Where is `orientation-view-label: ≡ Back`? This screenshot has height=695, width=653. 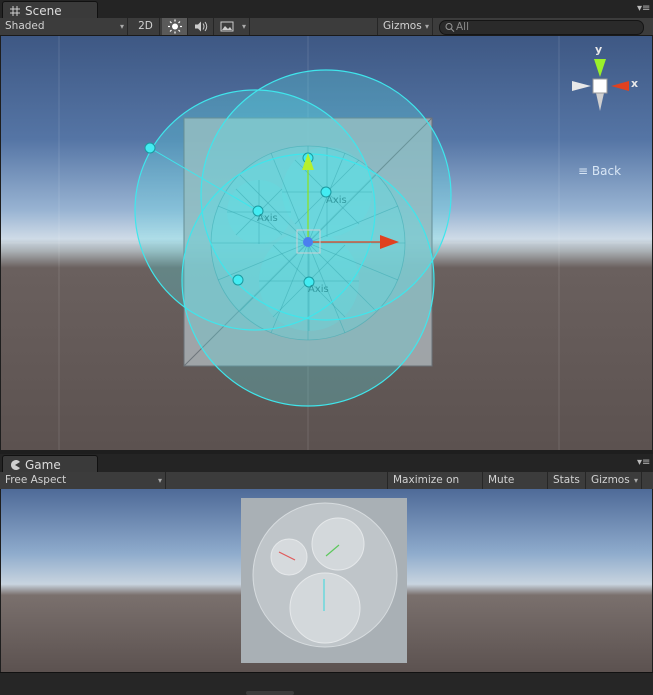 orientation-view-label: ≡ Back is located at coordinates (599, 171).